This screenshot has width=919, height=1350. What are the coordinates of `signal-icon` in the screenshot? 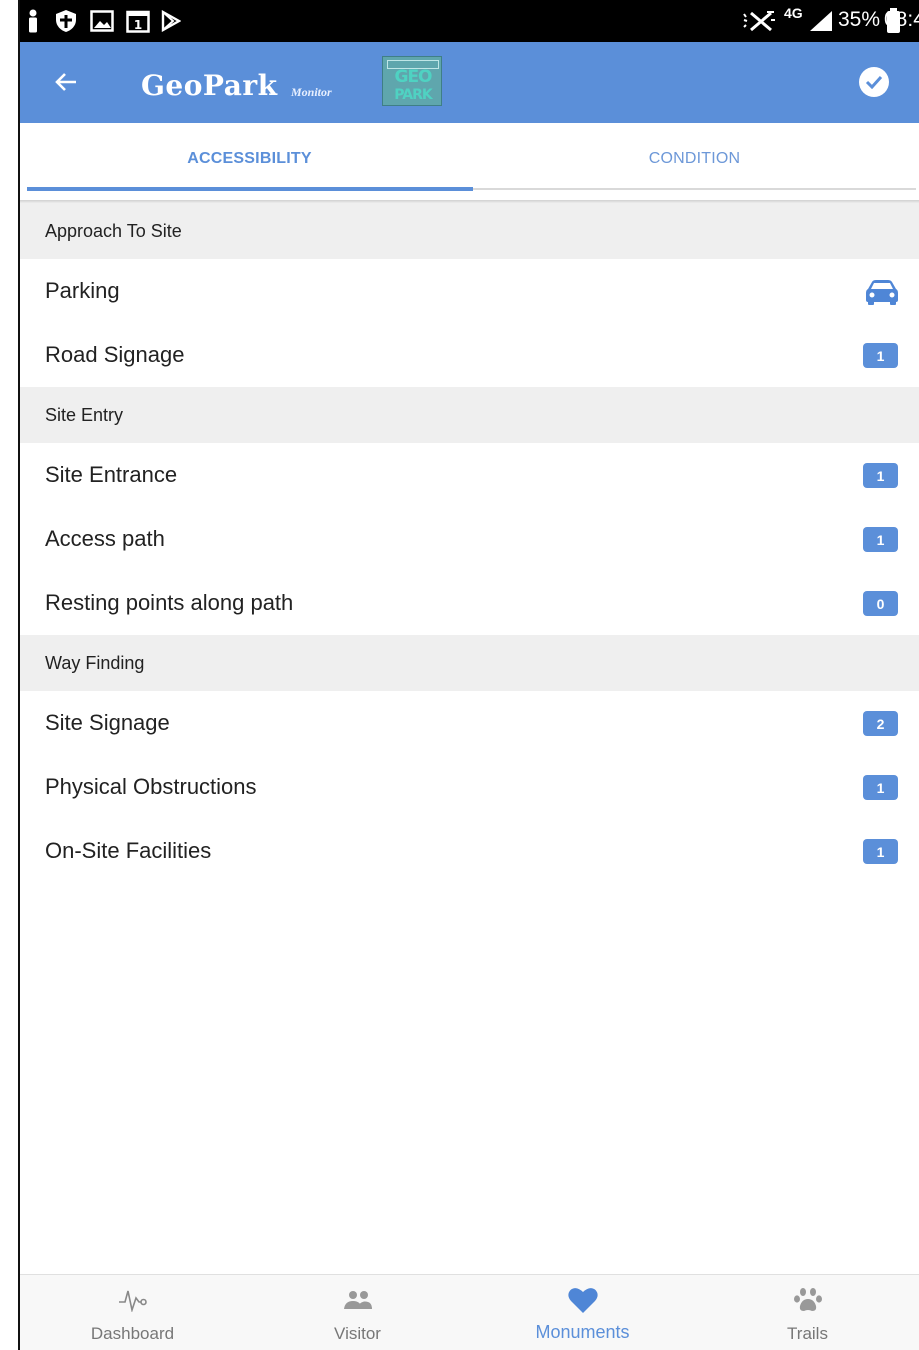 It's located at (821, 21).